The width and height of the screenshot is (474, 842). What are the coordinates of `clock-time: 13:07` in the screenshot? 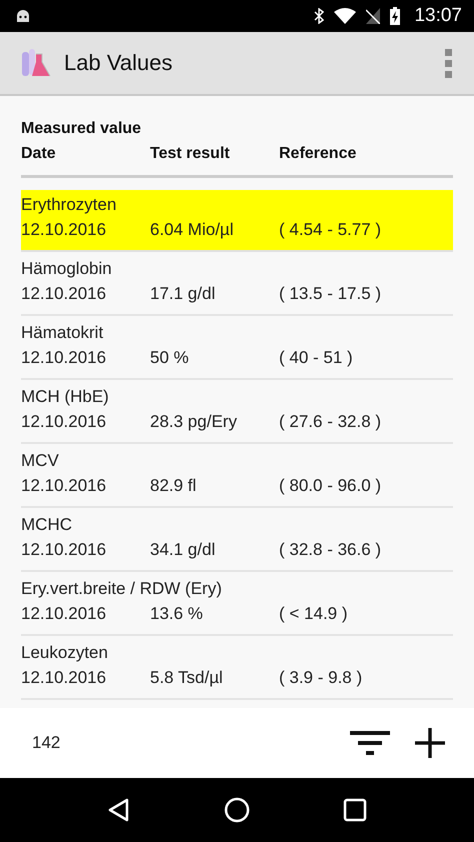 It's located at (438, 16).